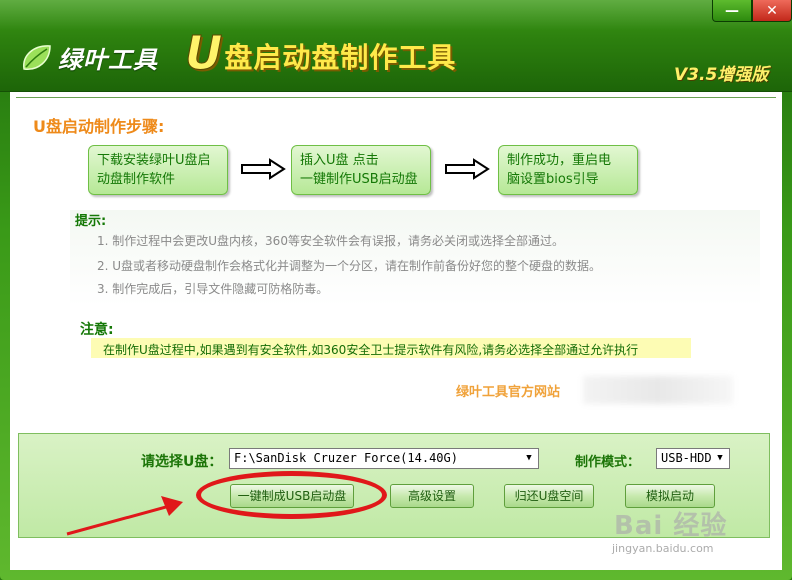 The height and width of the screenshot is (580, 792). I want to click on step-1-line1: 下载安装绿叶U盘启, so click(154, 160).